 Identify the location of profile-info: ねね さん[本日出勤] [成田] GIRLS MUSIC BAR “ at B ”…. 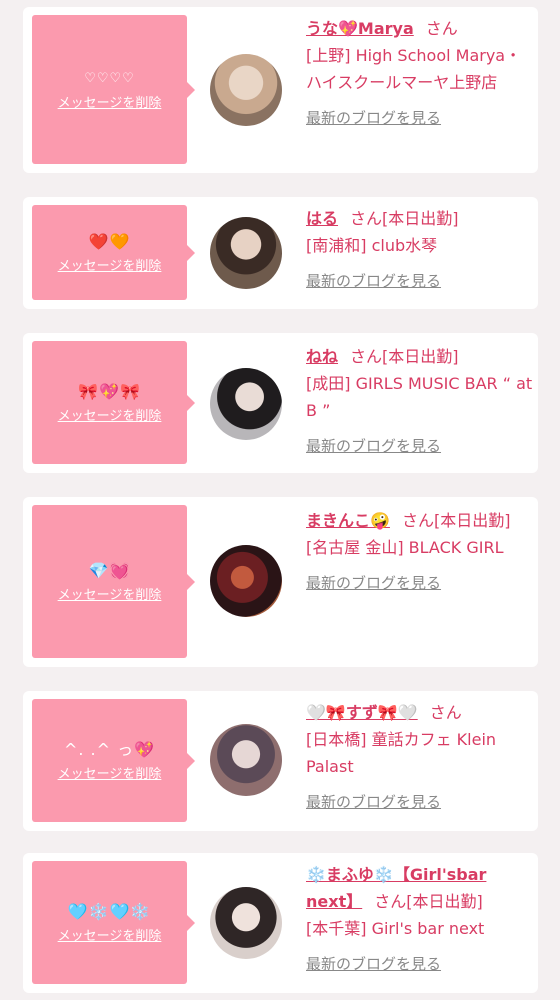
(420, 401).